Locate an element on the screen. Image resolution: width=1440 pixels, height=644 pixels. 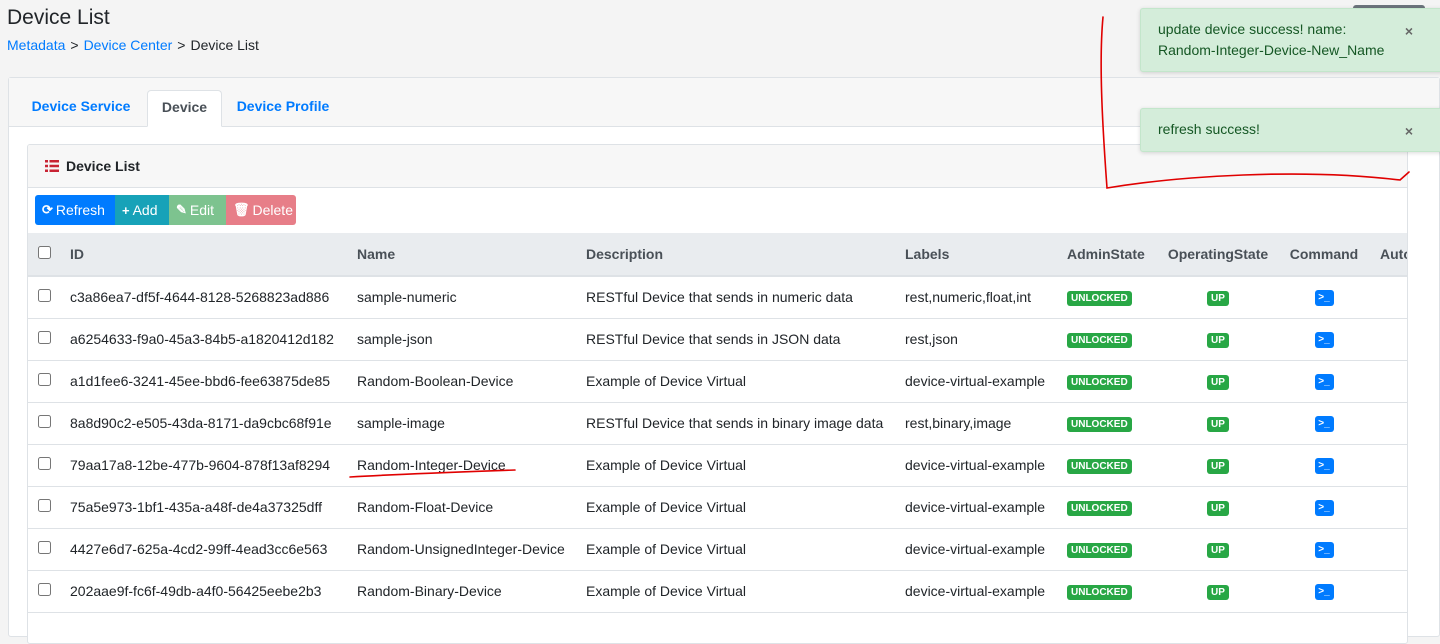
breadcrumb-device-center: Device Center is located at coordinates (128, 45).